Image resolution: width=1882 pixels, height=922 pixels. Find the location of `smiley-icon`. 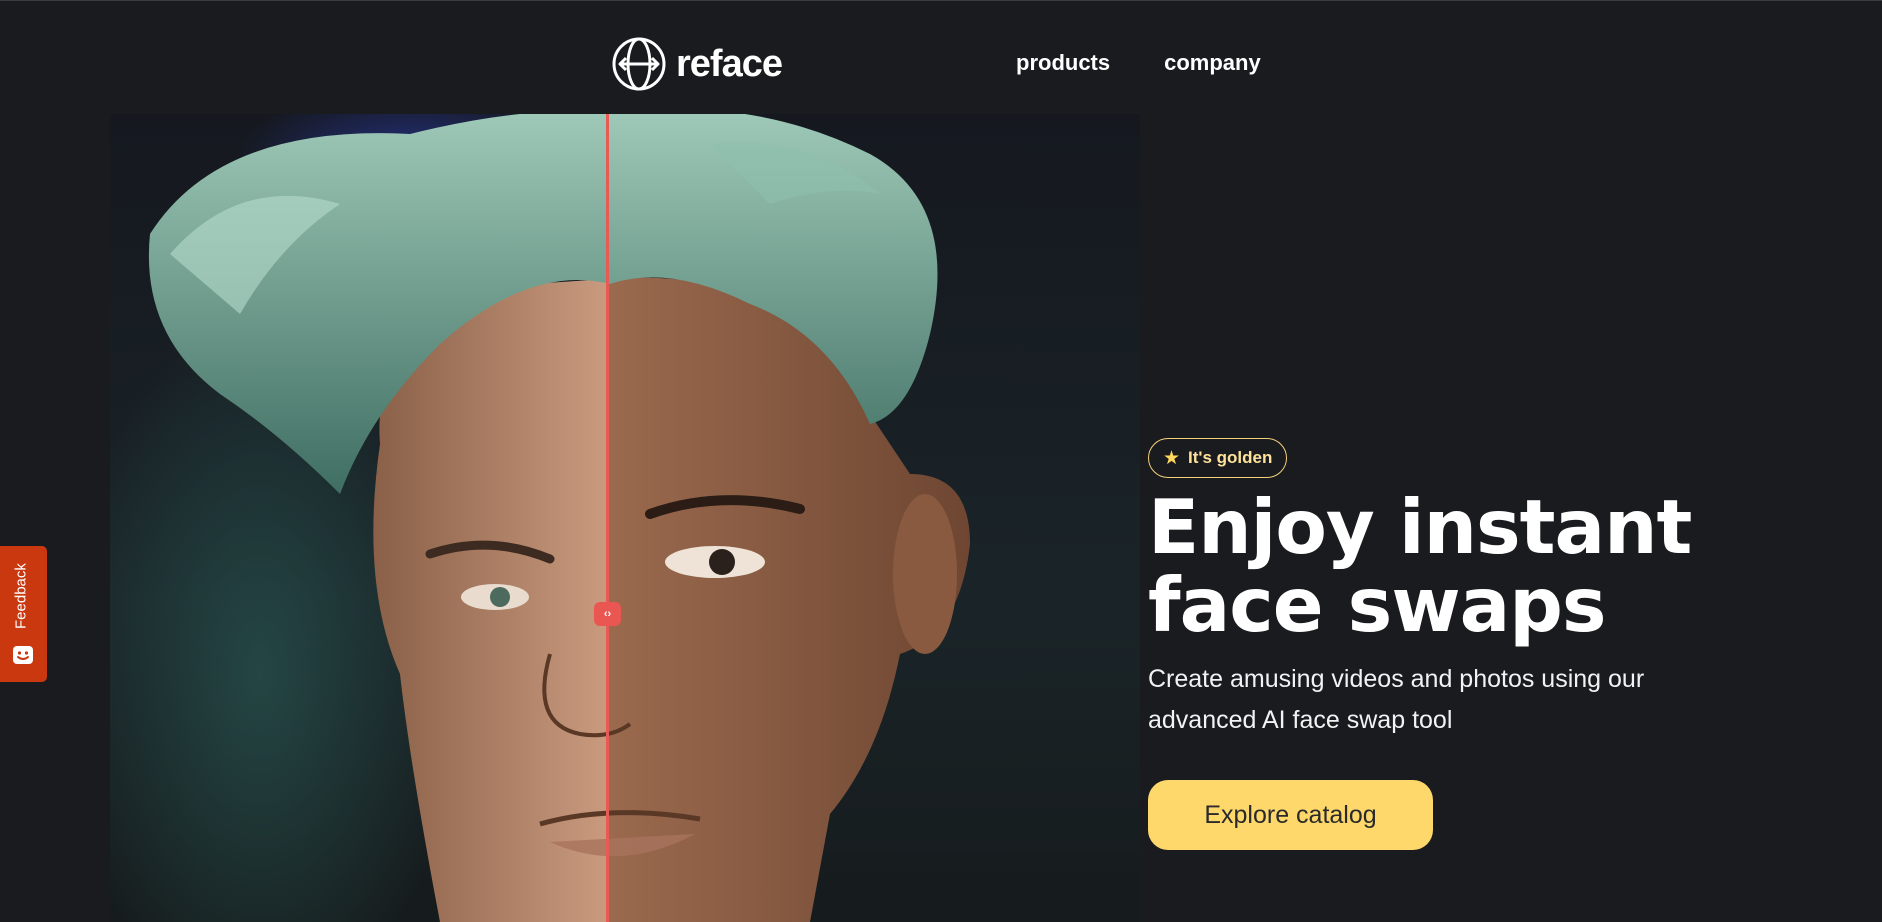

smiley-icon is located at coordinates (23, 655).